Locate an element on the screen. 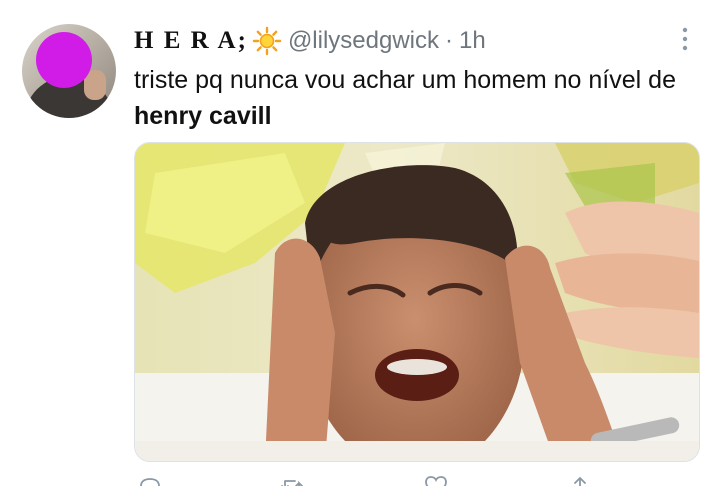  retweet-icon is located at coordinates (292, 481).